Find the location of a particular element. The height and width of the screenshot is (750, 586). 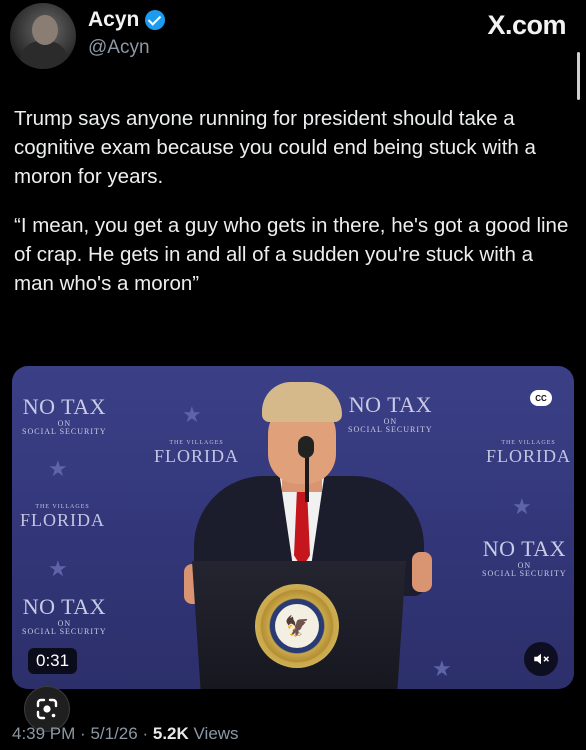

views-label: Views is located at coordinates (216, 733).